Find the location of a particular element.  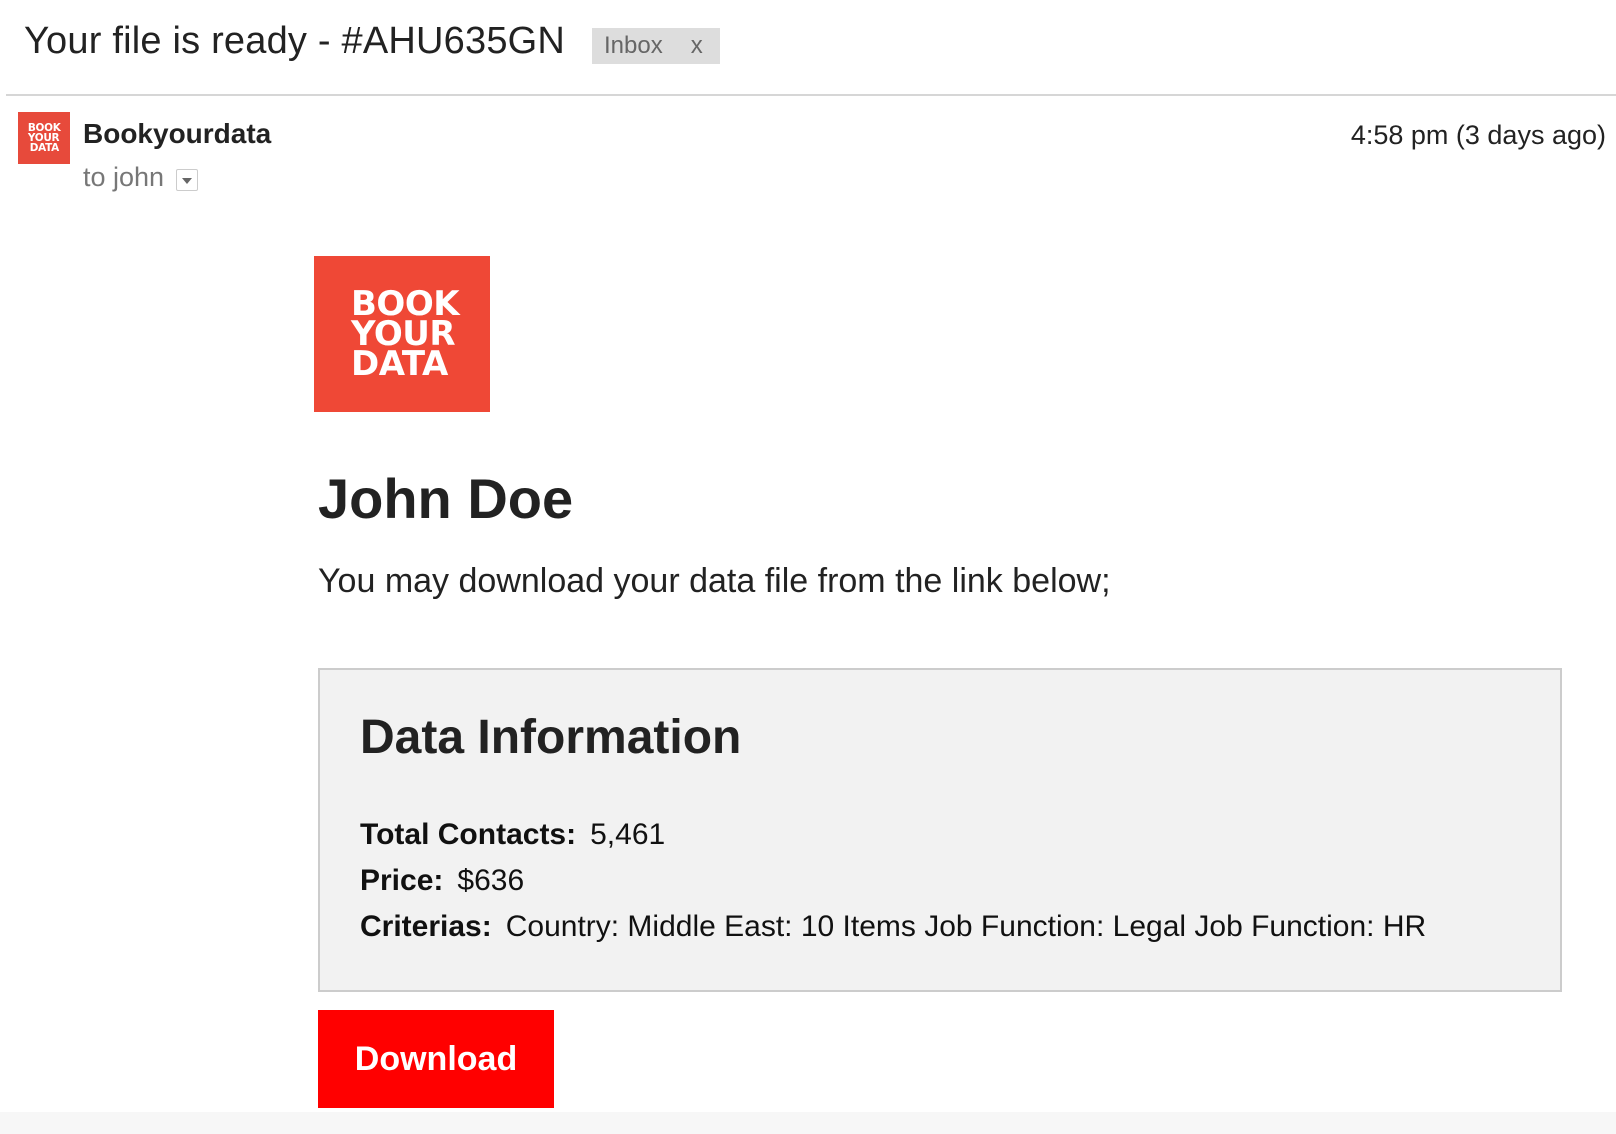

info-key: Price: is located at coordinates (402, 880).